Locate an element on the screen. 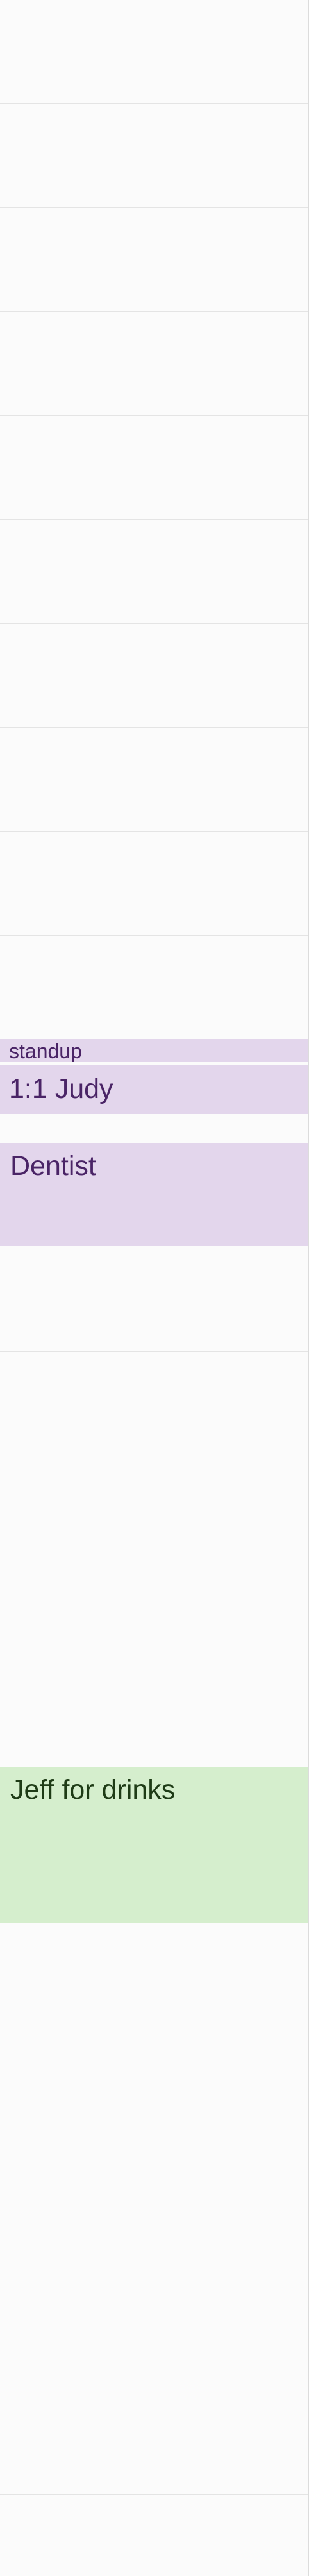  event-jeff-for-drinks: Jeff for drinks is located at coordinates (154, 1845).